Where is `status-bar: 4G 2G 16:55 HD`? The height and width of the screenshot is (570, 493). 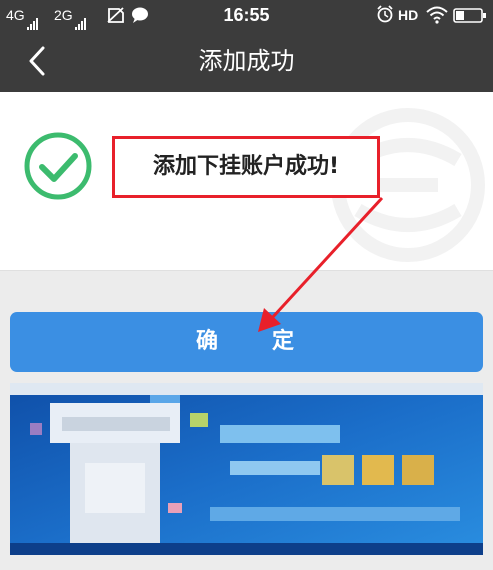 status-bar: 4G 2G 16:55 HD is located at coordinates (246, 15).